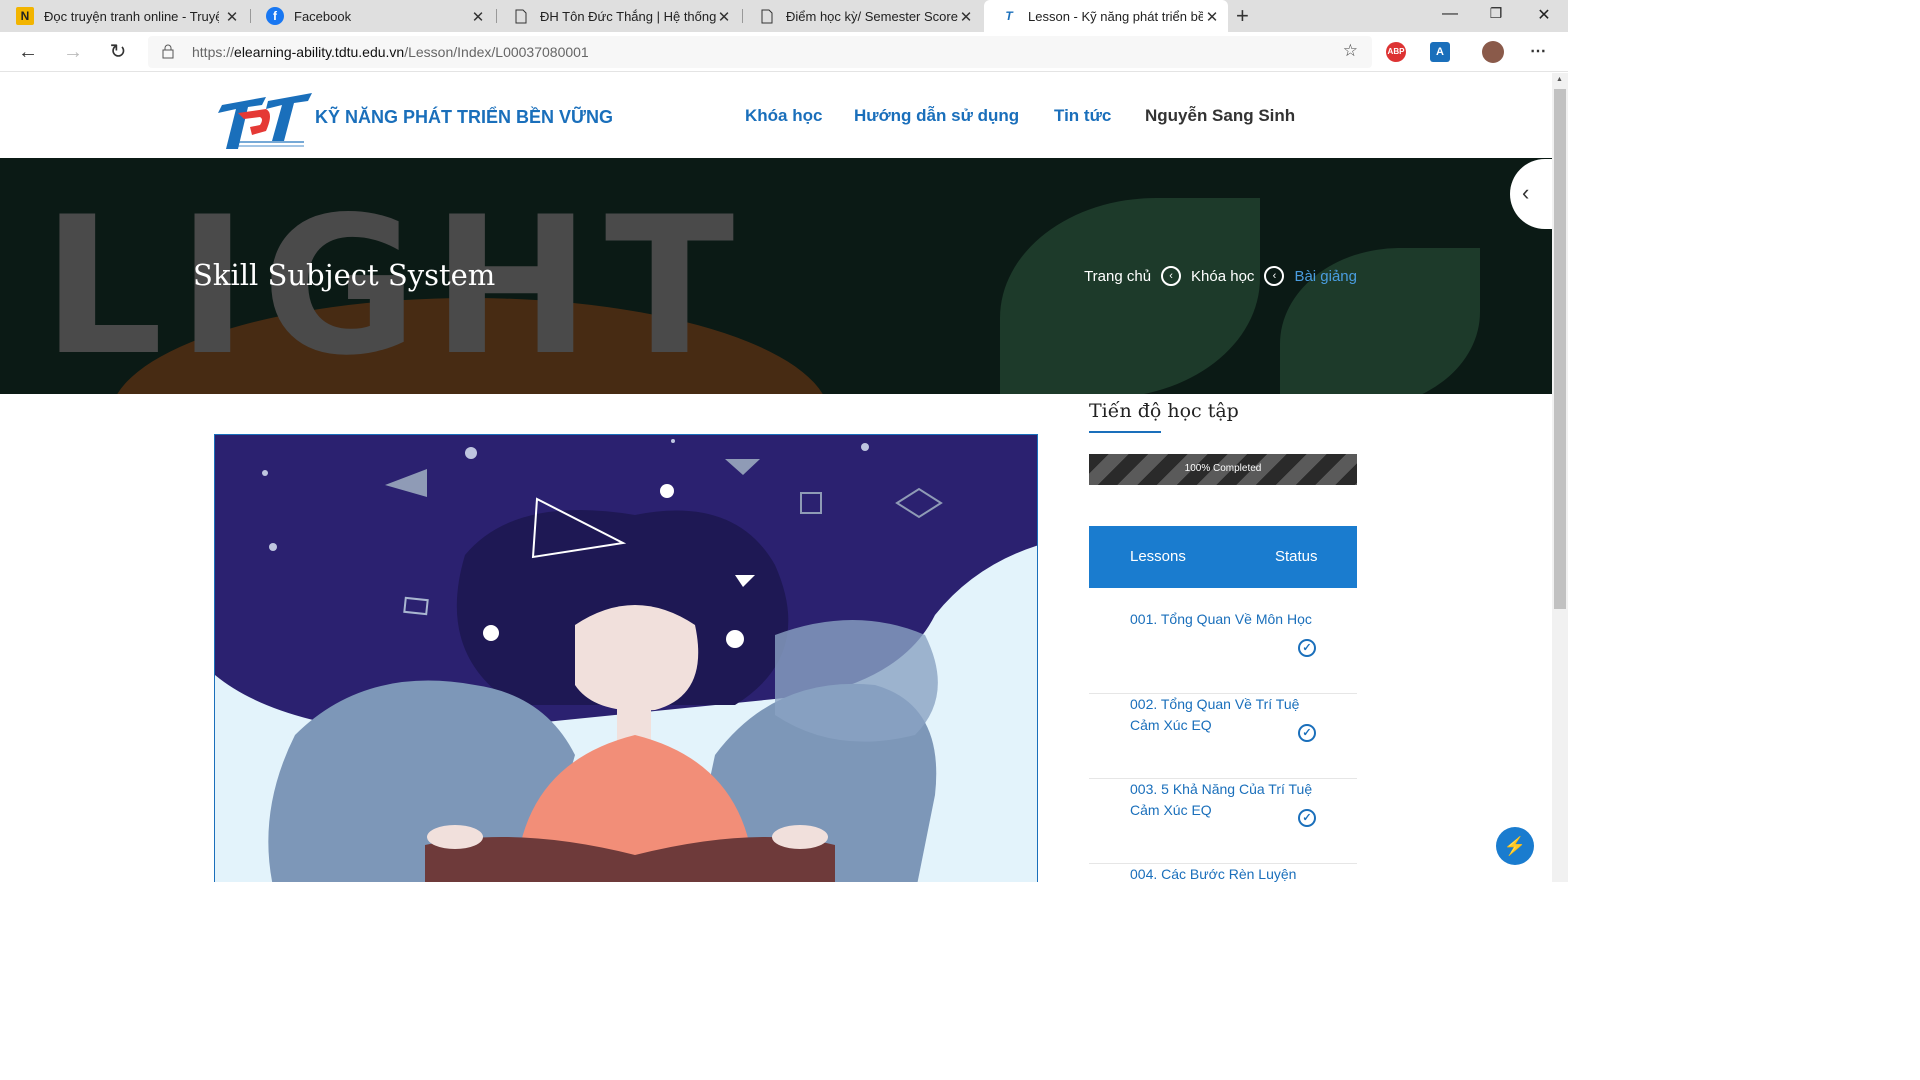  I want to click on browser-tab: Điểm học kỳ/ Semester Score ✕, so click(862, 16).